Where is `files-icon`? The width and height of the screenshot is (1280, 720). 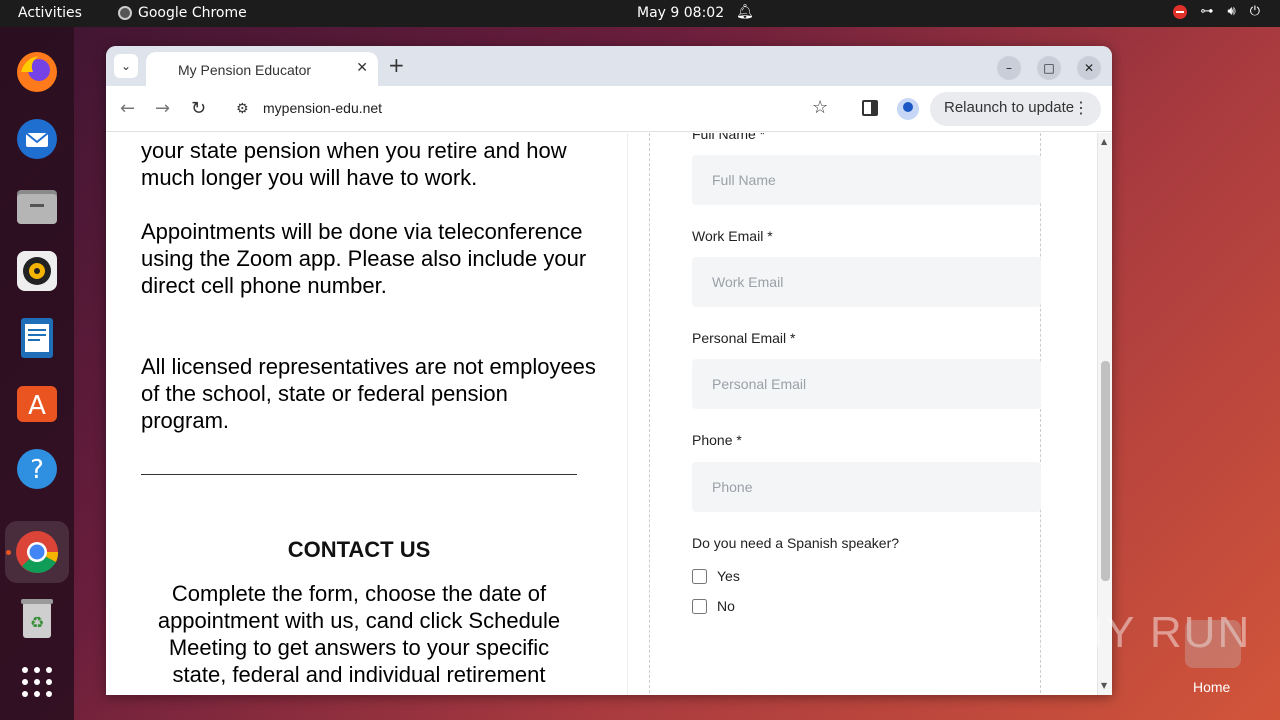 files-icon is located at coordinates (37, 206).